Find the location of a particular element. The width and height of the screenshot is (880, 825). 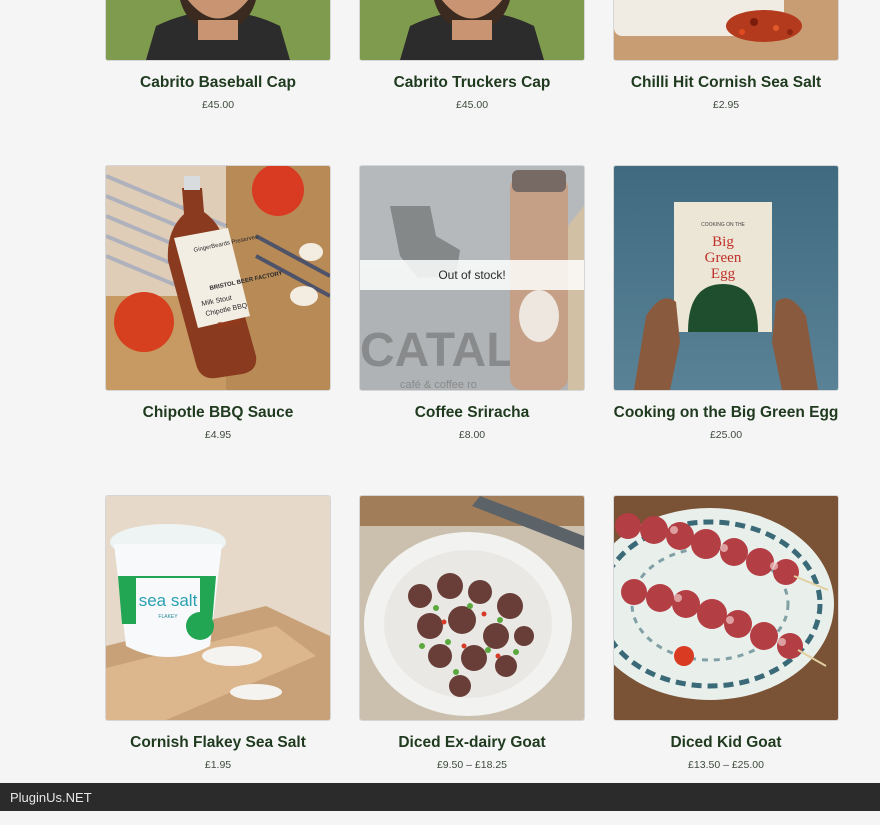

book-top-text: COOKING ON THE is located at coordinates (723, 225).